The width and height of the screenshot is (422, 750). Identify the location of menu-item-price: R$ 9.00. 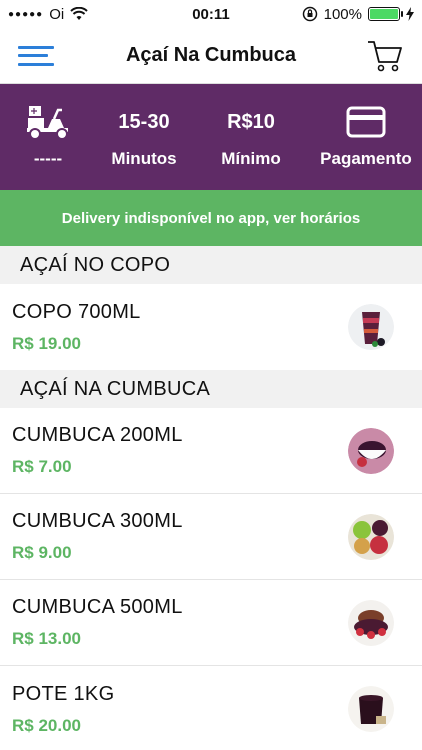
(42, 552).